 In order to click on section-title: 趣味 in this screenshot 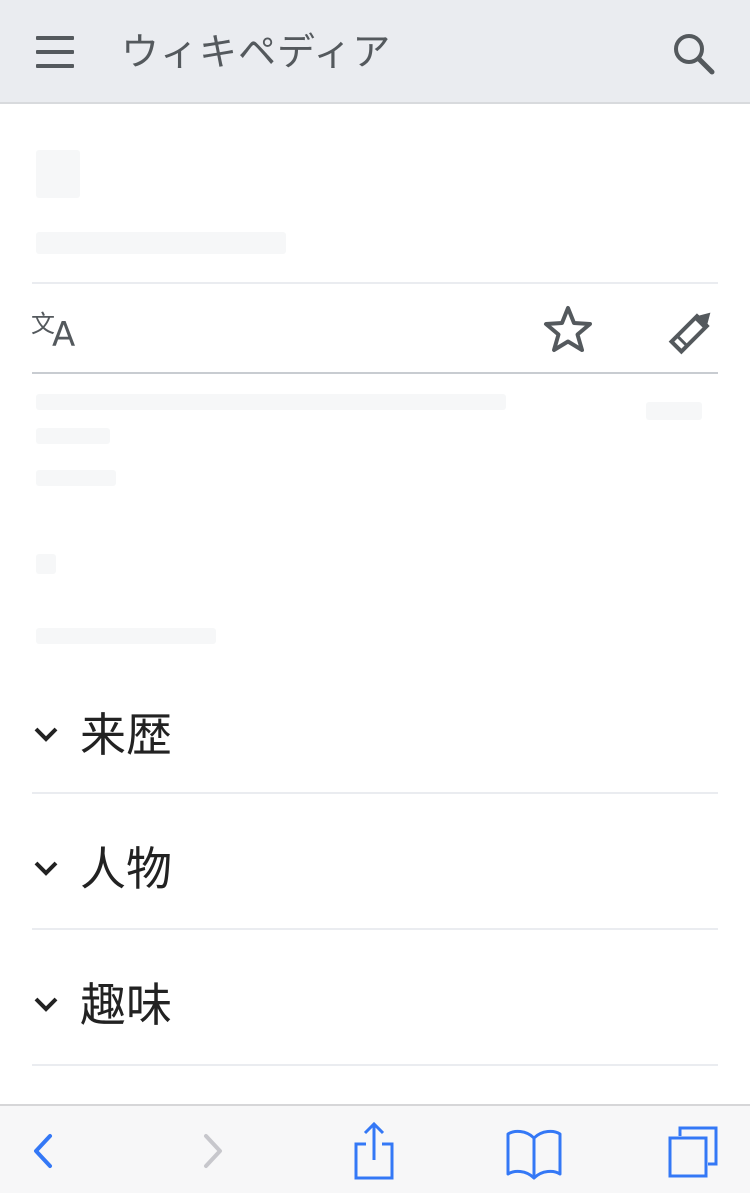, I will do `click(126, 1005)`.